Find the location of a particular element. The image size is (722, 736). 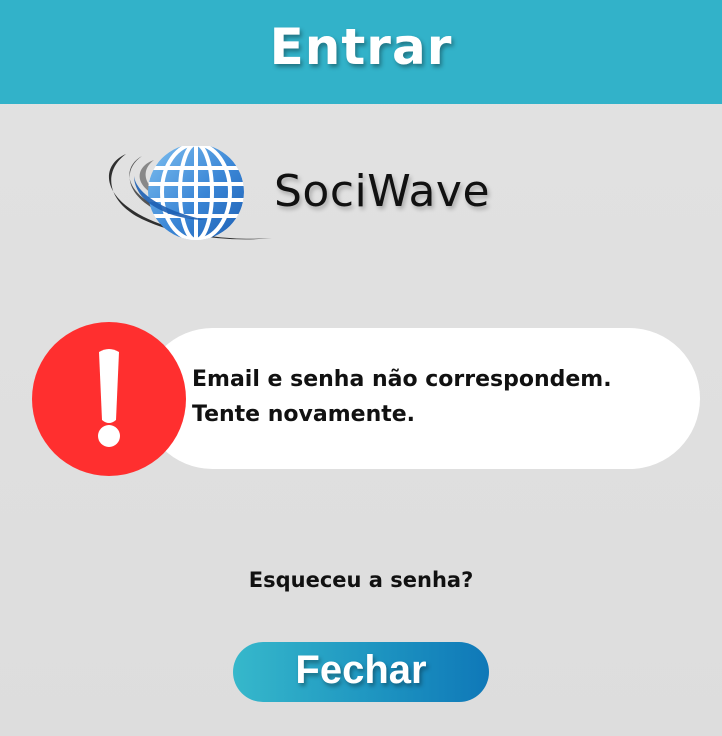

dialog-title: Entrar is located at coordinates (361, 47).